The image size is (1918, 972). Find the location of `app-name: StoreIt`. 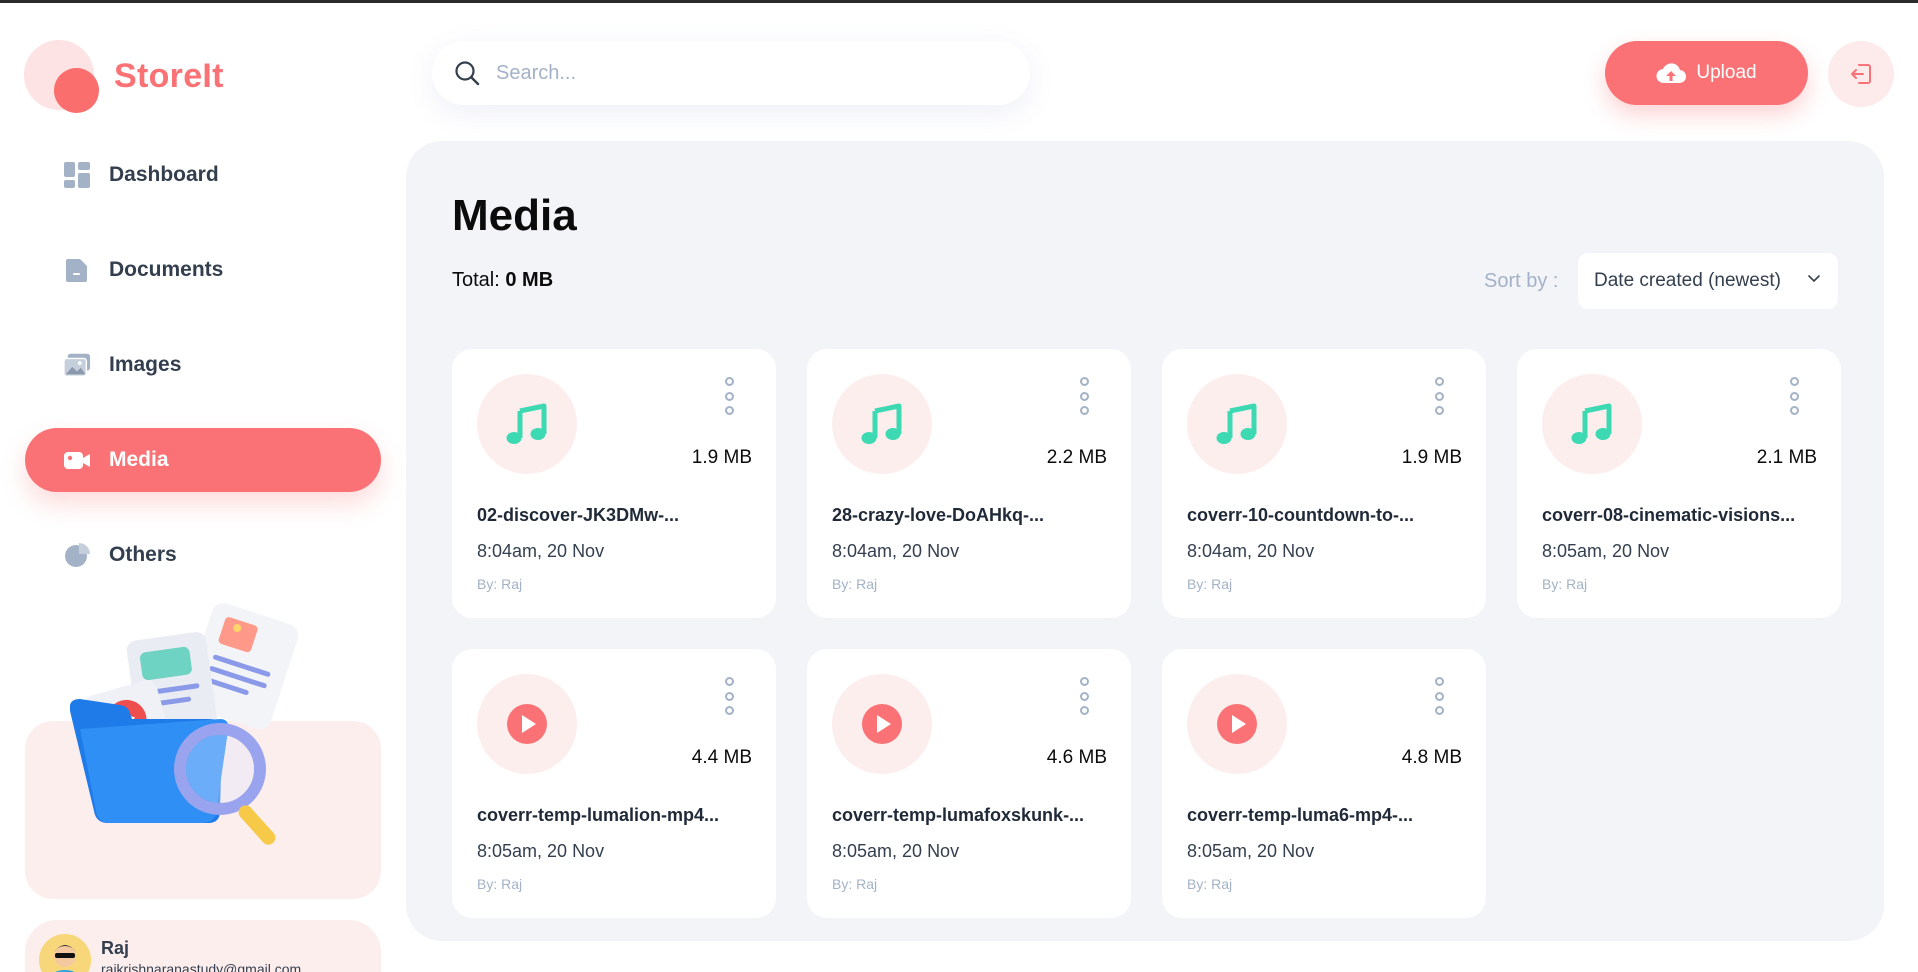

app-name: StoreIt is located at coordinates (169, 75).